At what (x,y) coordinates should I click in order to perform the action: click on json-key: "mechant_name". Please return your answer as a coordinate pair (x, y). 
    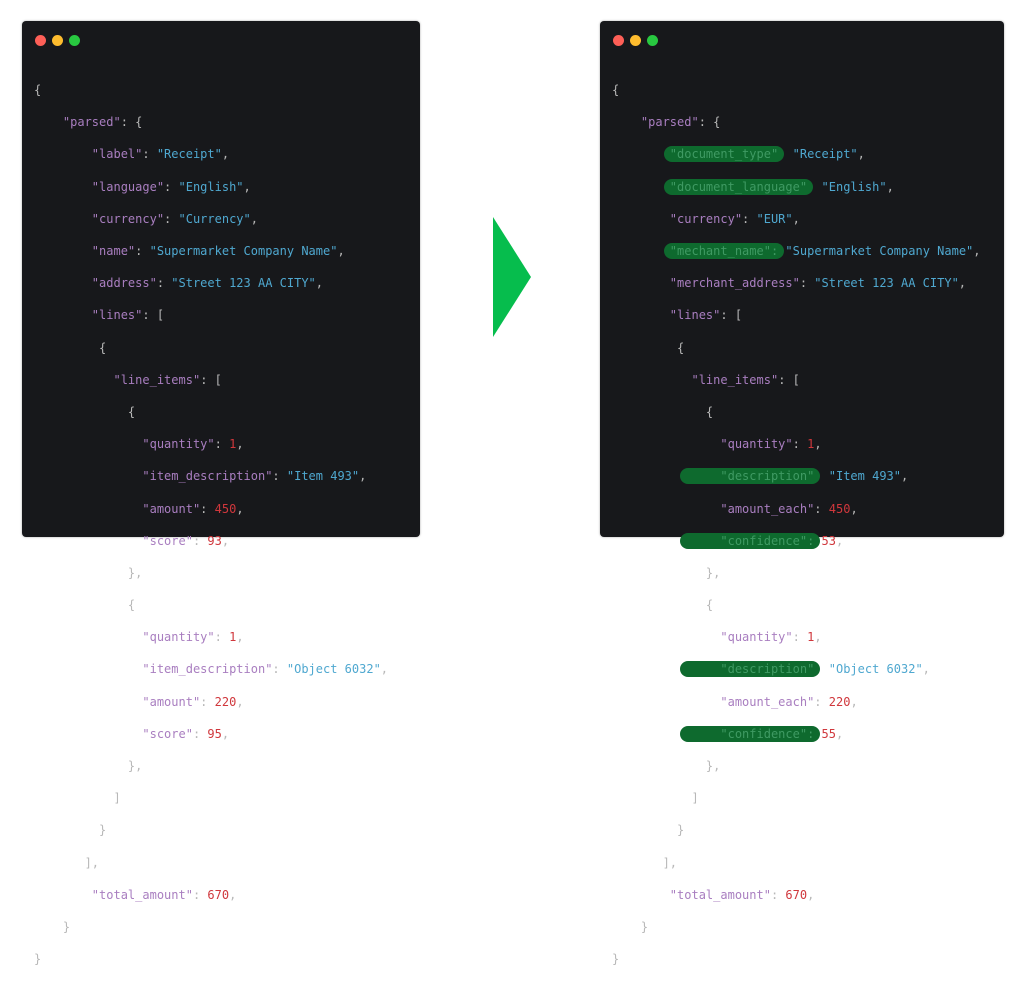
    Looking at the image, I should click on (720, 251).